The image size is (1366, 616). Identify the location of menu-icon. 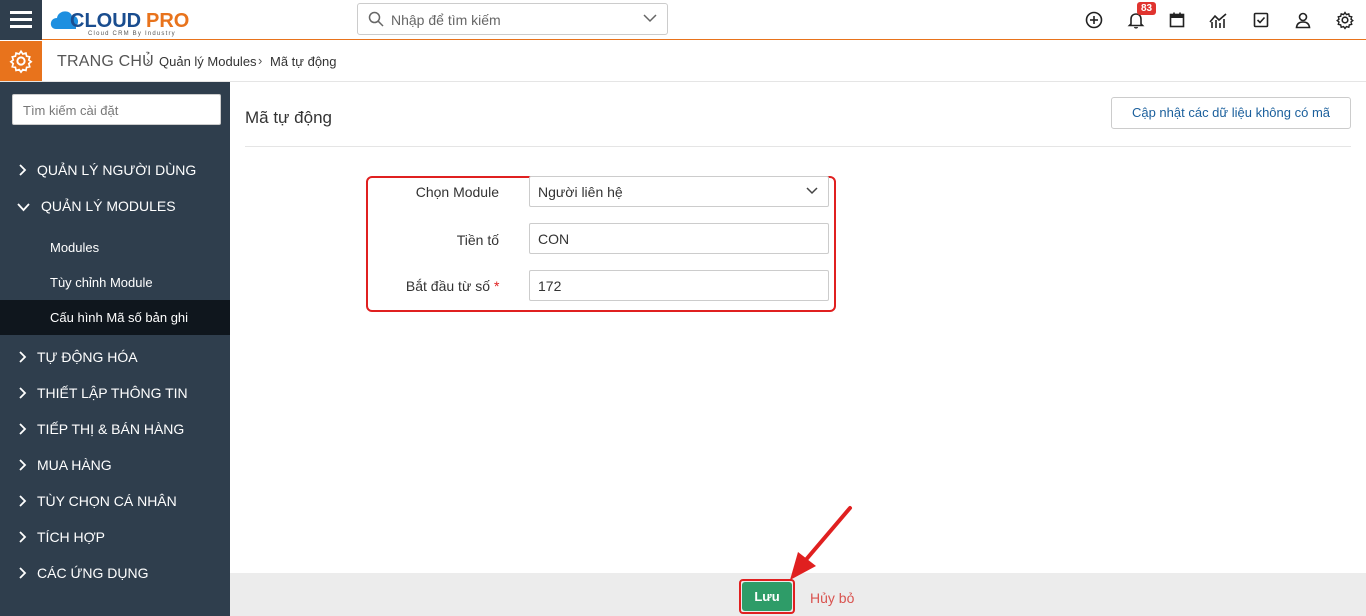
(21, 20).